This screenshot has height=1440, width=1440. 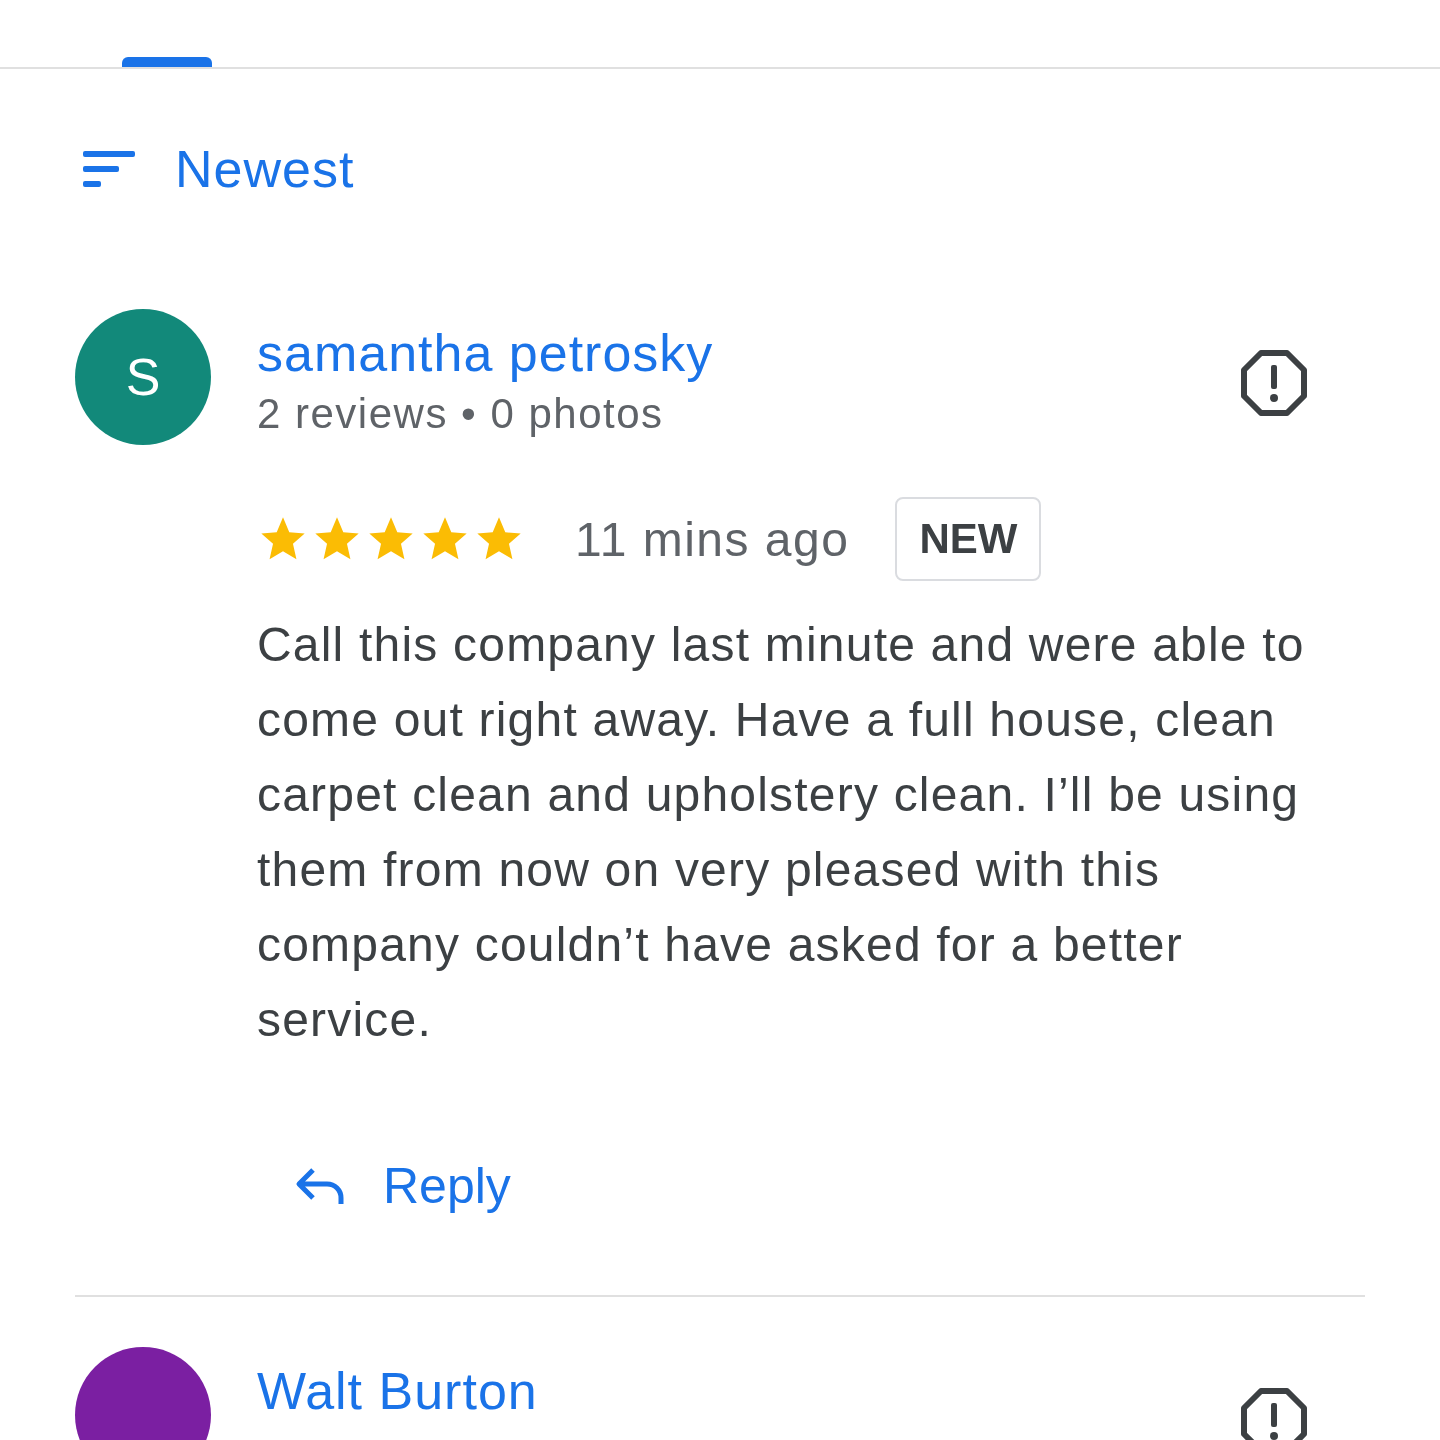 What do you see at coordinates (109, 169) in the screenshot?
I see `sort-icon` at bounding box center [109, 169].